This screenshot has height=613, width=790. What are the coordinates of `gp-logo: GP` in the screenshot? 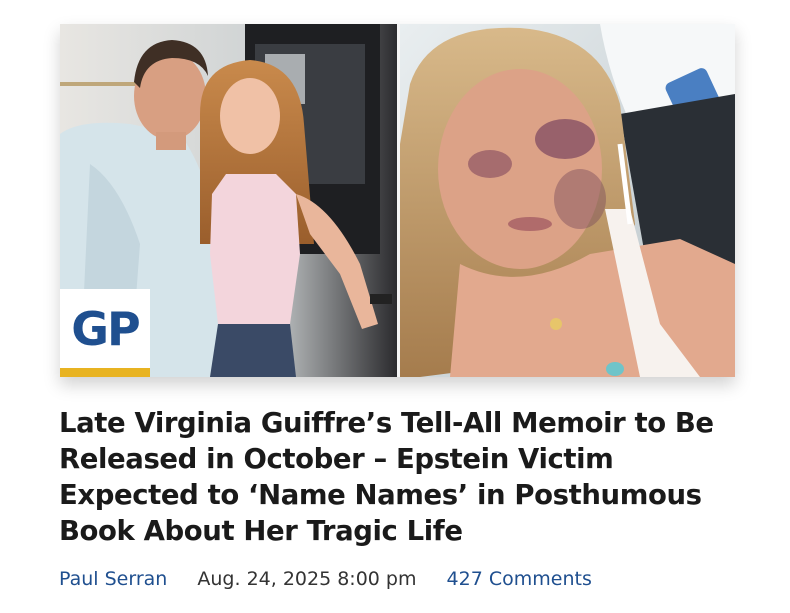 It's located at (105, 333).